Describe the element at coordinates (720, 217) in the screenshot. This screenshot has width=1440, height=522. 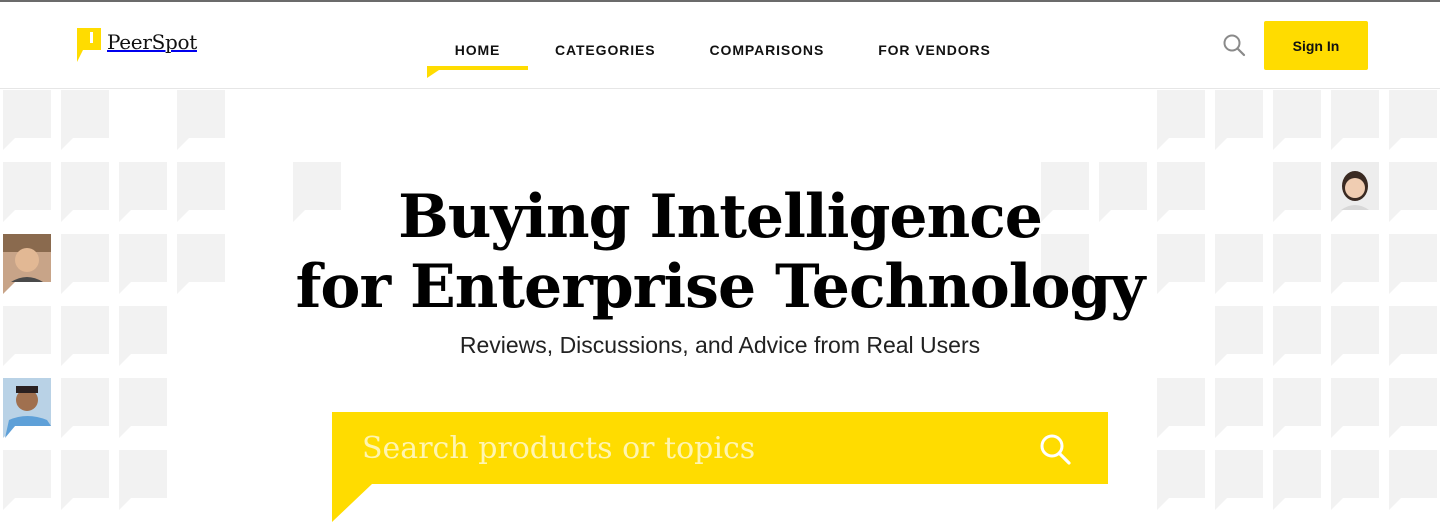
I see `headline-line-1: Buying Intelligence` at that location.